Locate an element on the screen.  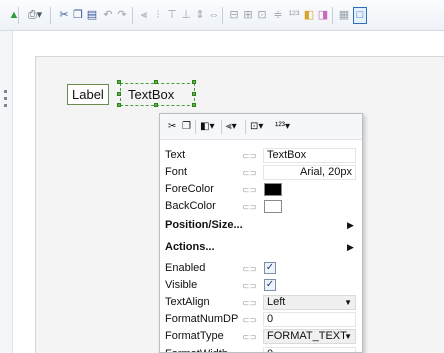
tab-order-icon: ¹²³ is located at coordinates (294, 15).